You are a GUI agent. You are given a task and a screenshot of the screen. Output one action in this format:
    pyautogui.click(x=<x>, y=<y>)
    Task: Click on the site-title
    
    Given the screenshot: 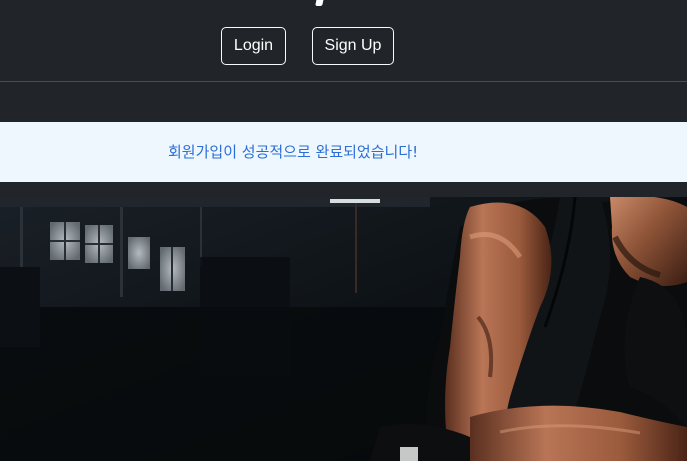 What is the action you would take?
    pyautogui.click(x=320, y=4)
    